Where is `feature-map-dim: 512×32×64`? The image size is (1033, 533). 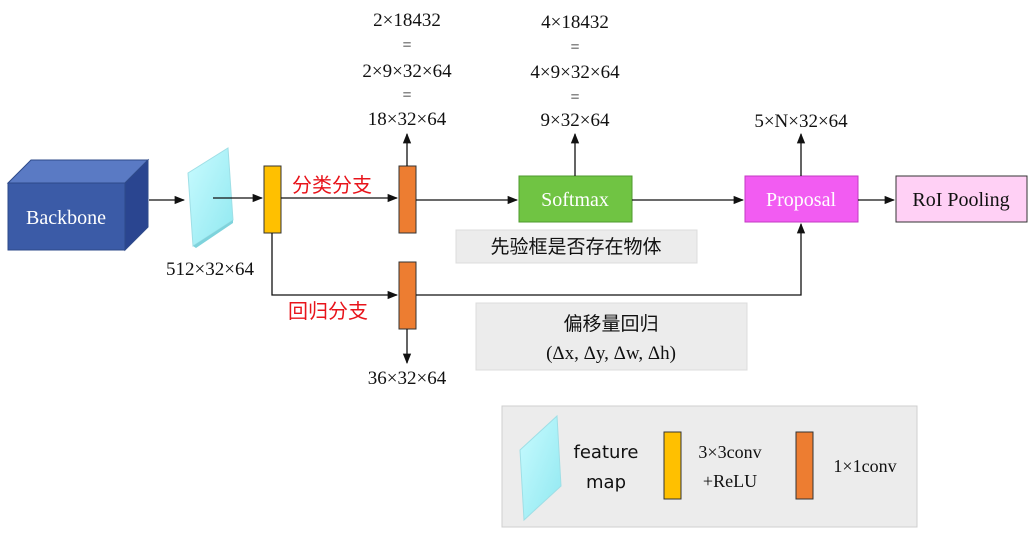
feature-map-dim: 512×32×64 is located at coordinates (210, 269).